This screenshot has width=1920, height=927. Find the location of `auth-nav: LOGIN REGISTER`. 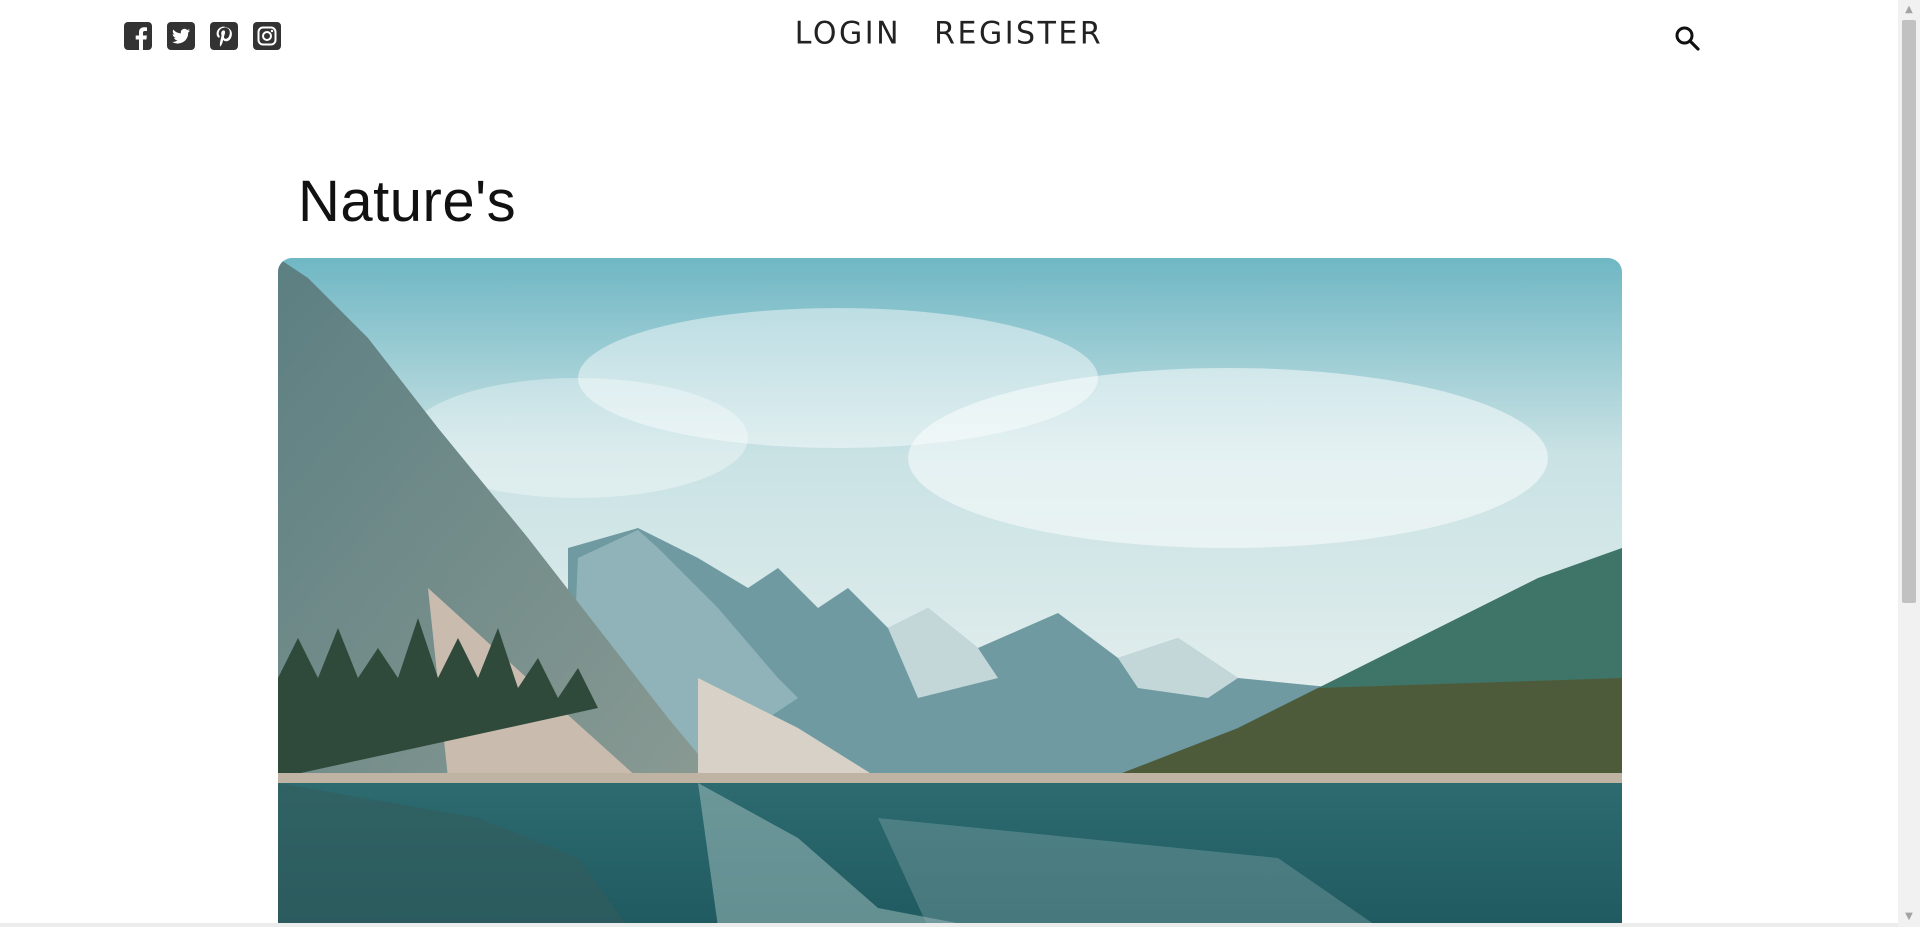

auth-nav: LOGIN REGISTER is located at coordinates (949, 33).